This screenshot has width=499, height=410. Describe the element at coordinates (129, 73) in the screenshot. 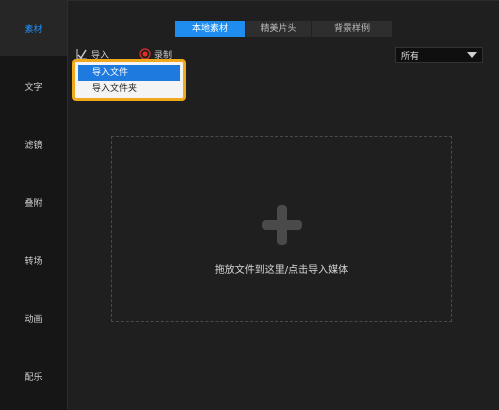

I see `menu-item-import-file: 导入文件` at that location.